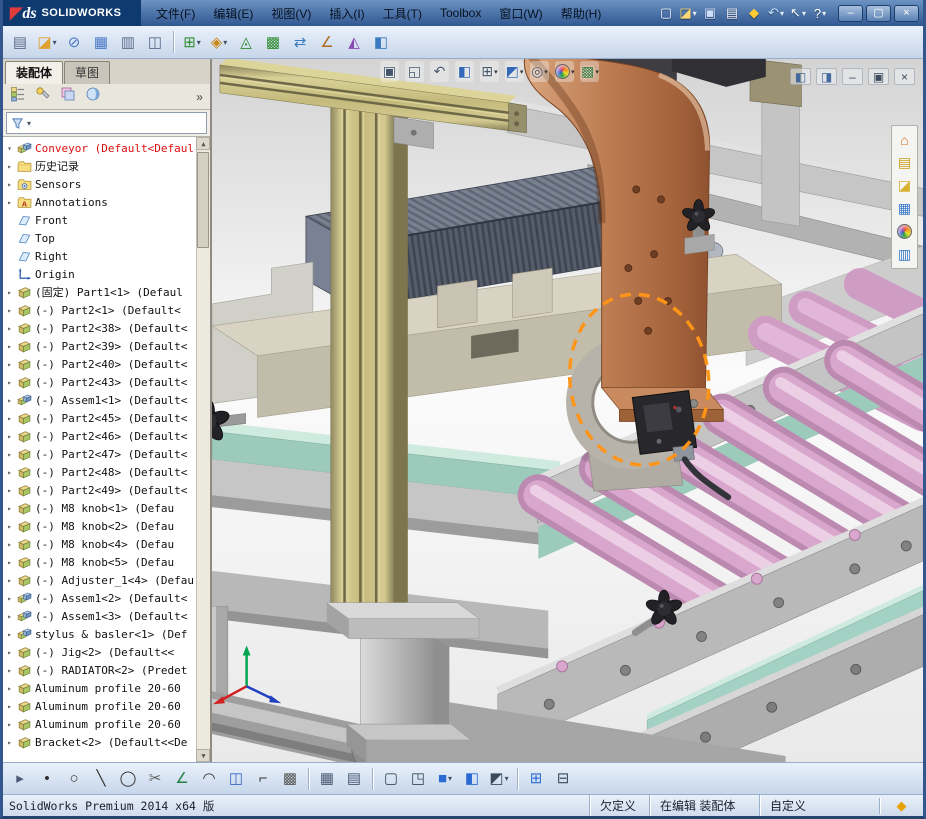 This screenshot has height=819, width=926. I want to click on error-report: ◆, so click(754, 13).